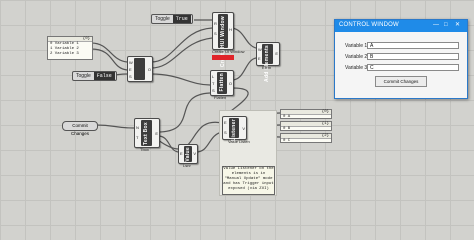 This screenshot has height=240, width=474. Describe the element at coordinates (187, 165) in the screenshot. I see `component-sublabel: Lsnr` at that location.